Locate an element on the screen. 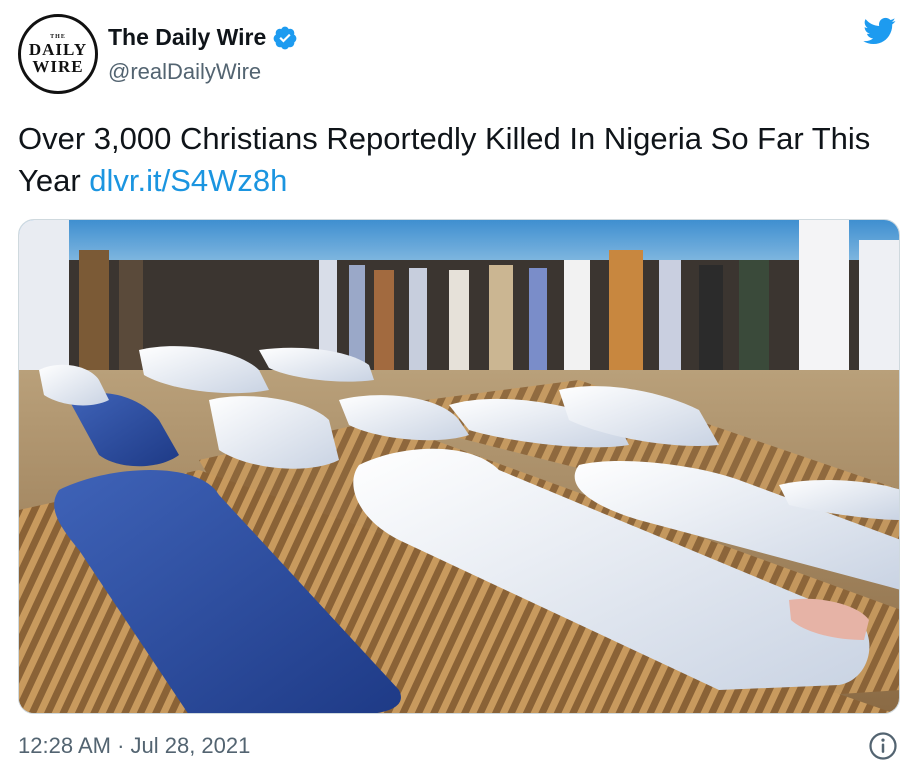 Image resolution: width=920 pixels, height=781 pixels. verified-badge-icon is located at coordinates (285, 37).